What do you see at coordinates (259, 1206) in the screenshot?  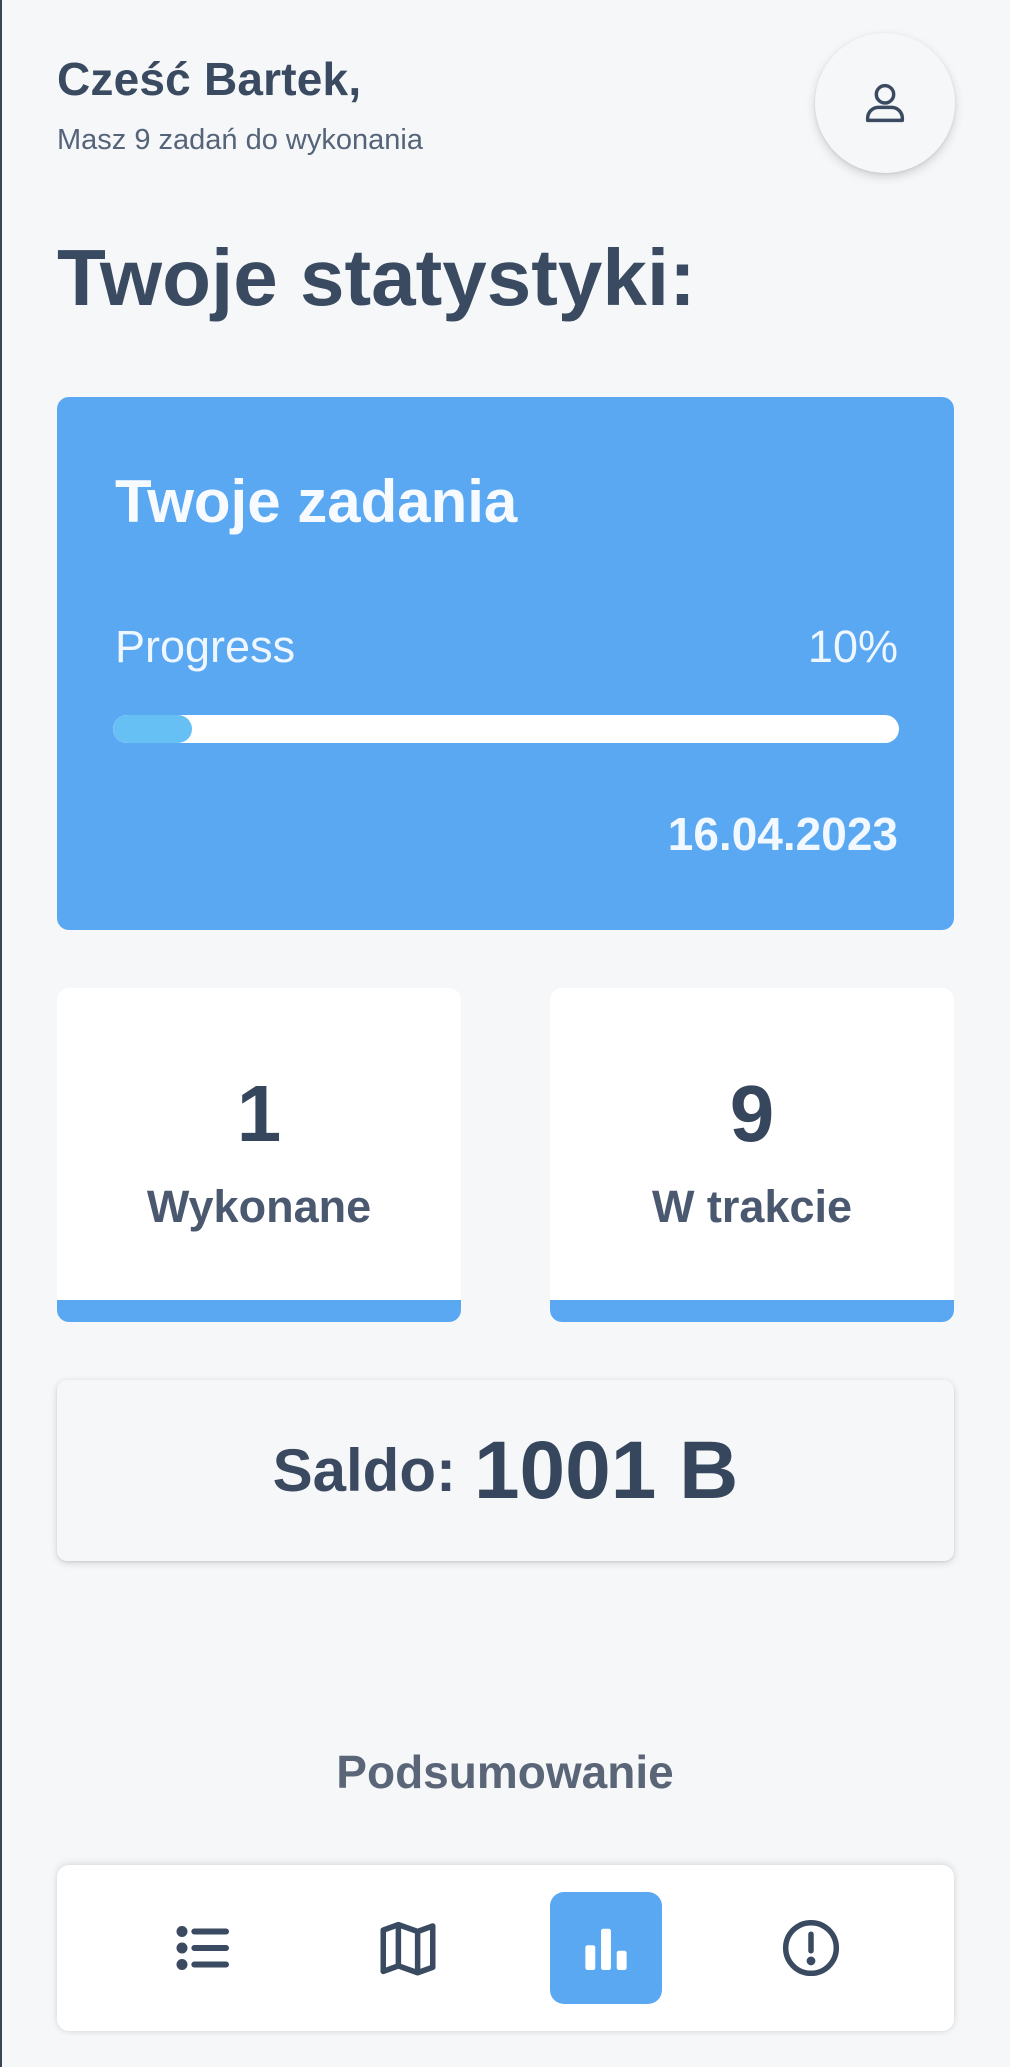 I see `stat-completed-label: Wykonane` at bounding box center [259, 1206].